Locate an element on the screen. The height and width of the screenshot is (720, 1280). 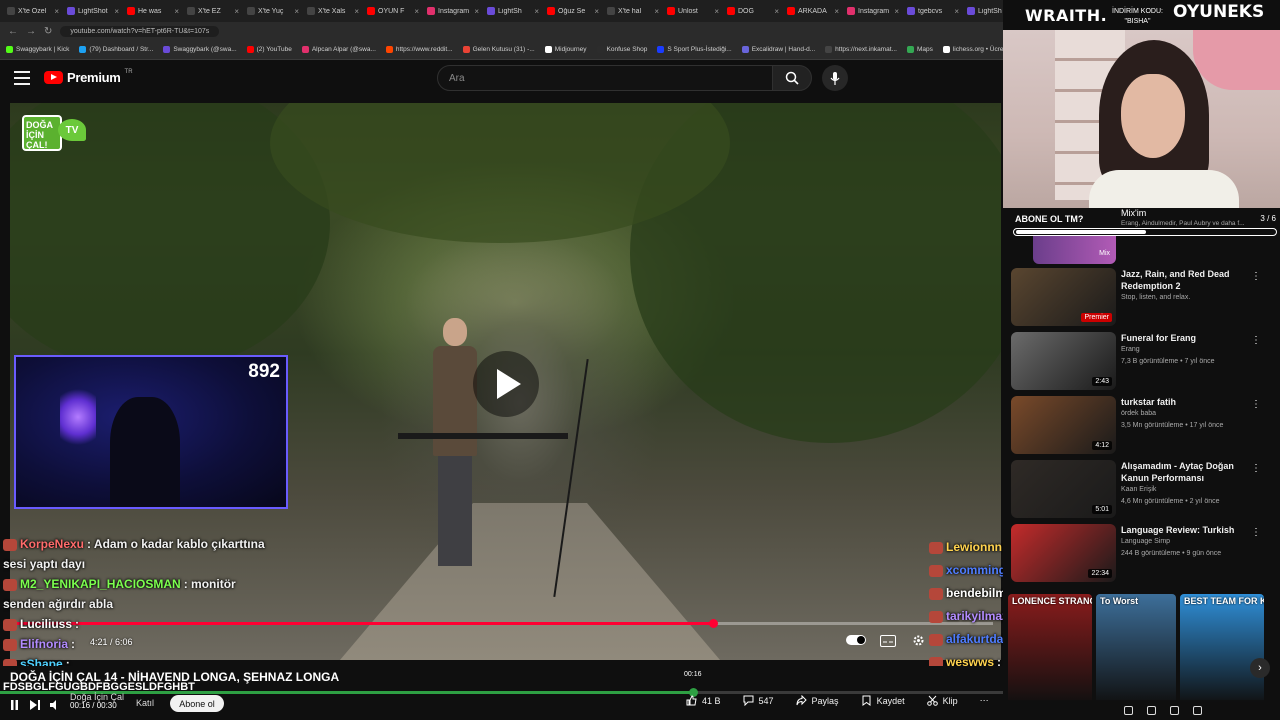
back-icon: ← is located at coordinates (13, 31).